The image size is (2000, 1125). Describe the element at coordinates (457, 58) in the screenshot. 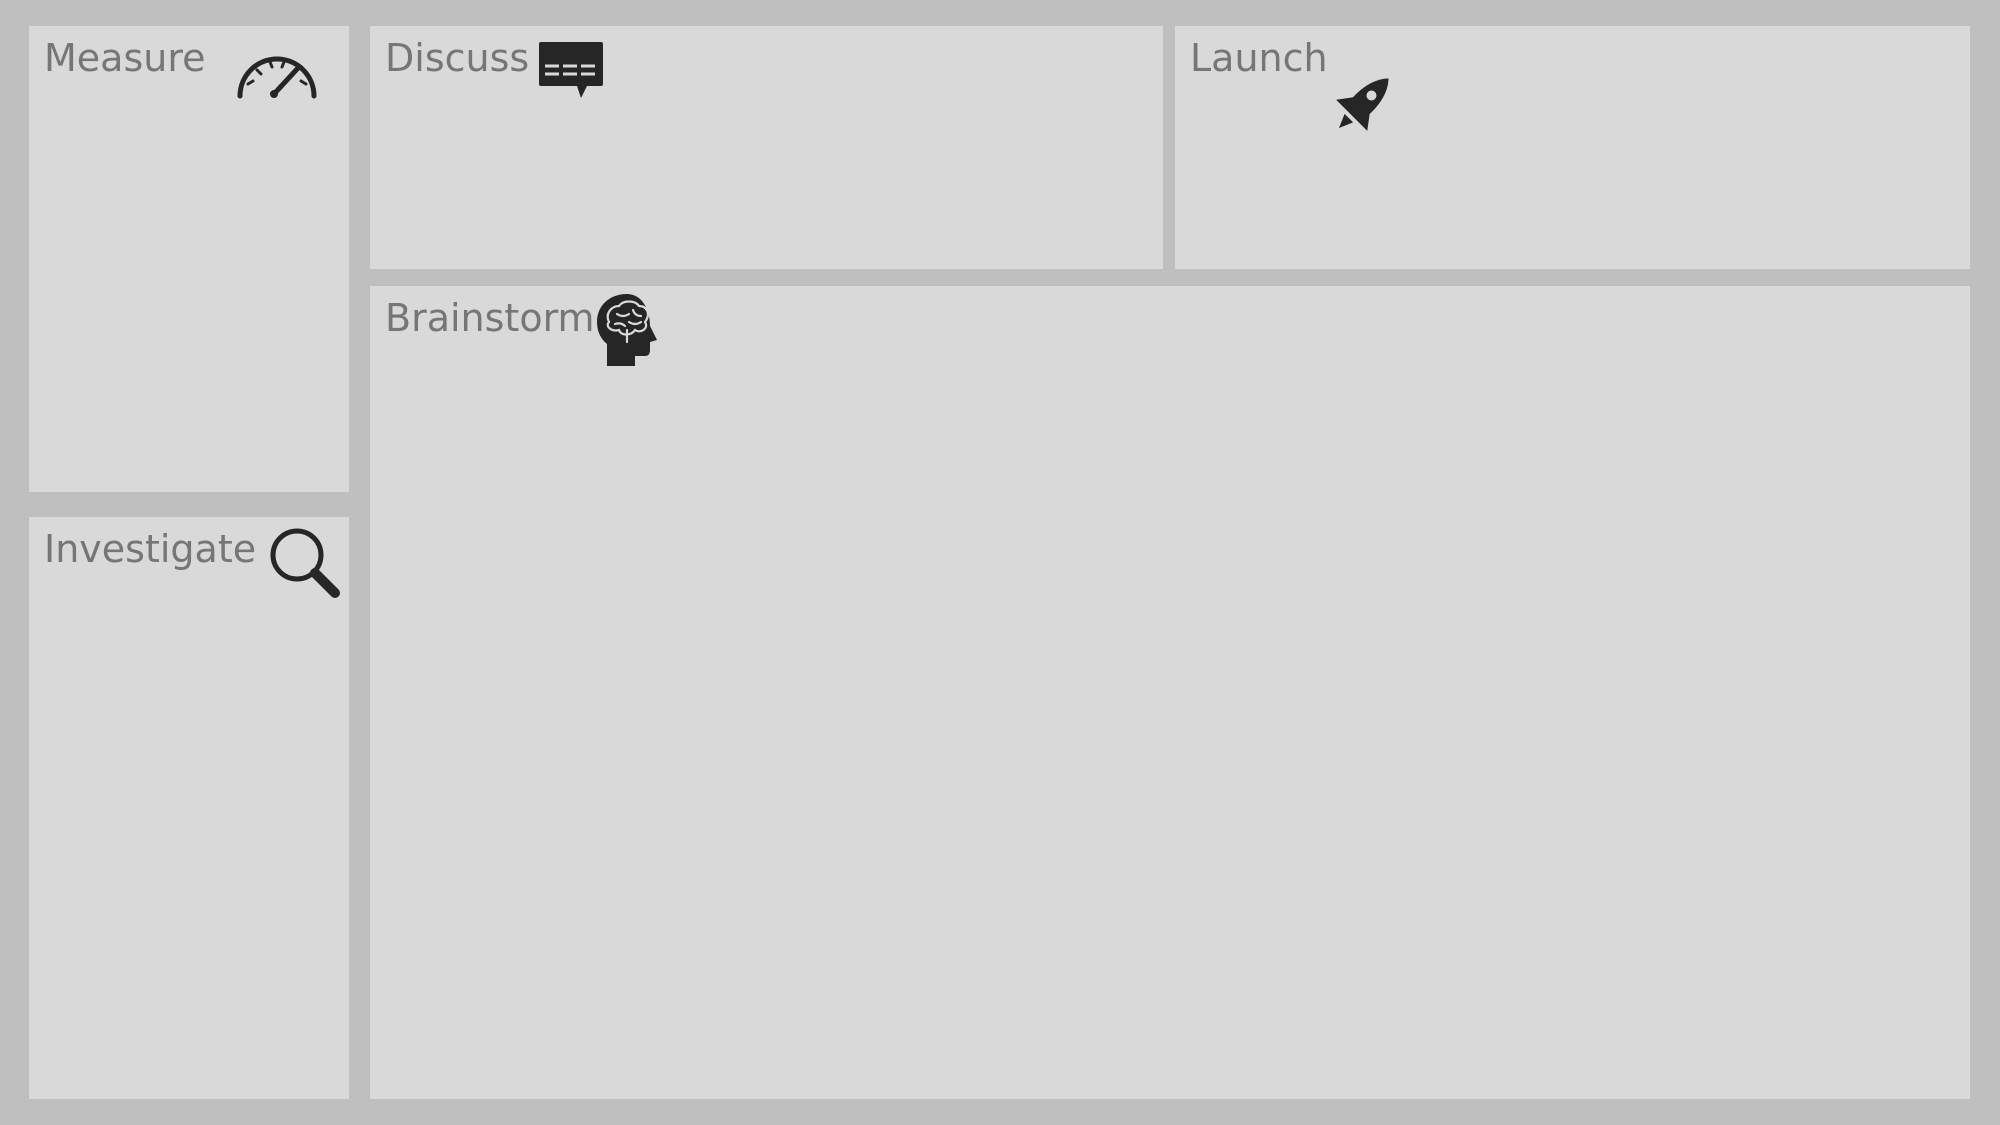

I see `discuss-title: Discuss` at that location.